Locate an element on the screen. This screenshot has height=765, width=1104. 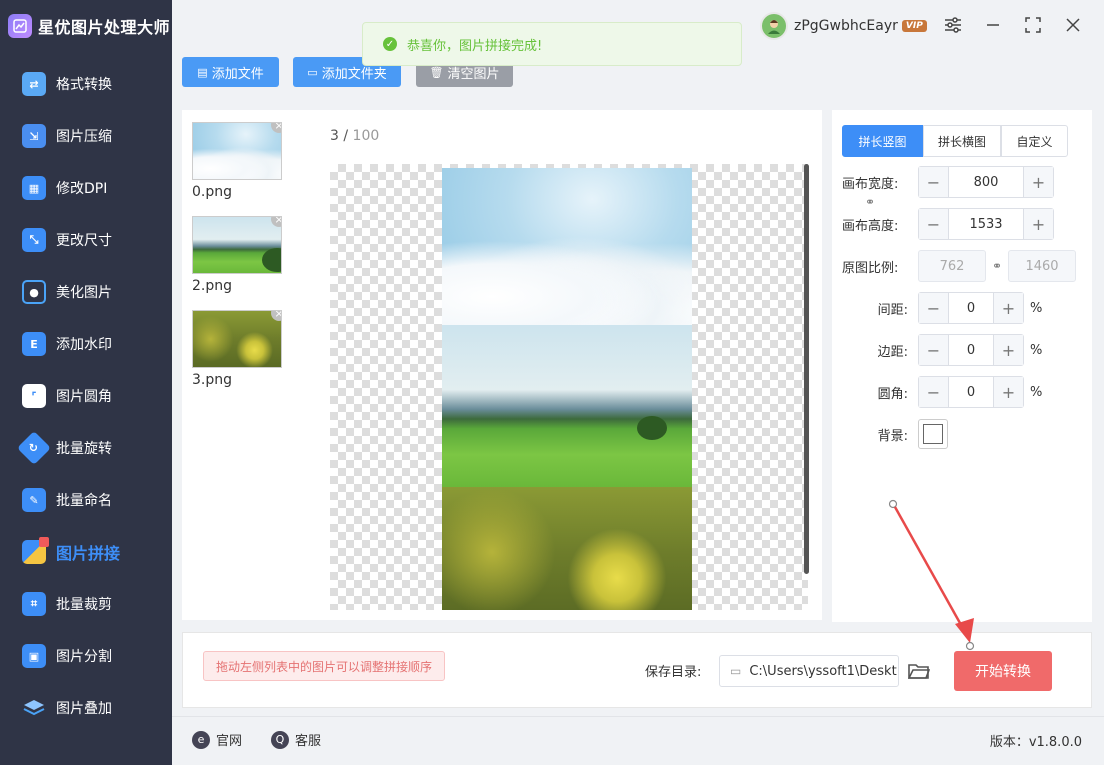
spacing-row: 间距: − 0 + % is located at coordinates (942, 308).